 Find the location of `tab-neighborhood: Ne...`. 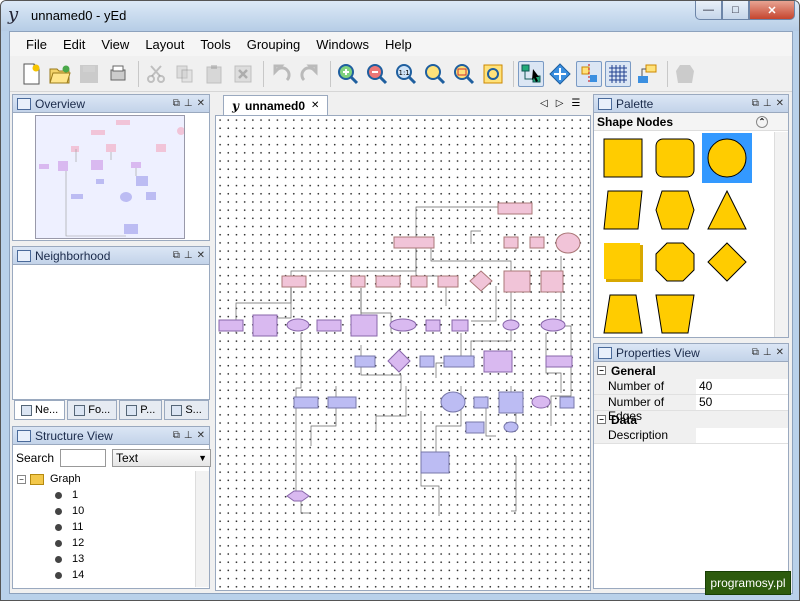

tab-neighborhood: Ne... is located at coordinates (40, 410).